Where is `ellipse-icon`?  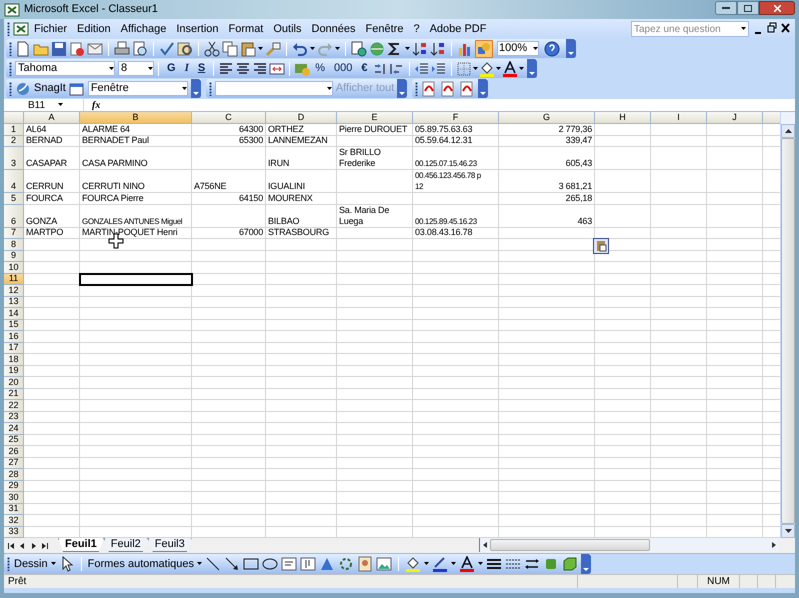 ellipse-icon is located at coordinates (270, 564).